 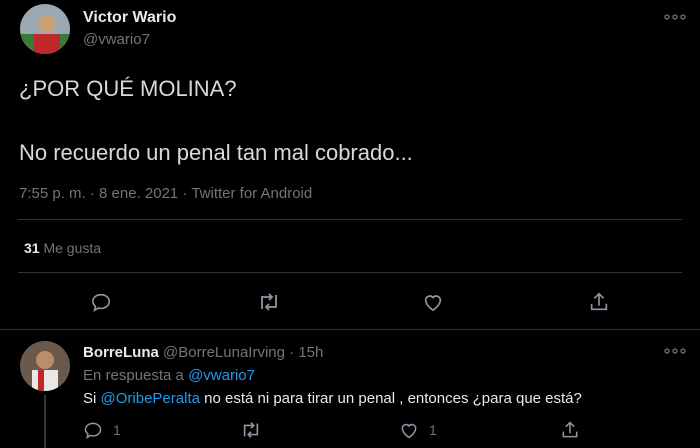 I want to click on reply-header: BorreLuna @BorreLunaIrving · 15h, so click(x=203, y=352).